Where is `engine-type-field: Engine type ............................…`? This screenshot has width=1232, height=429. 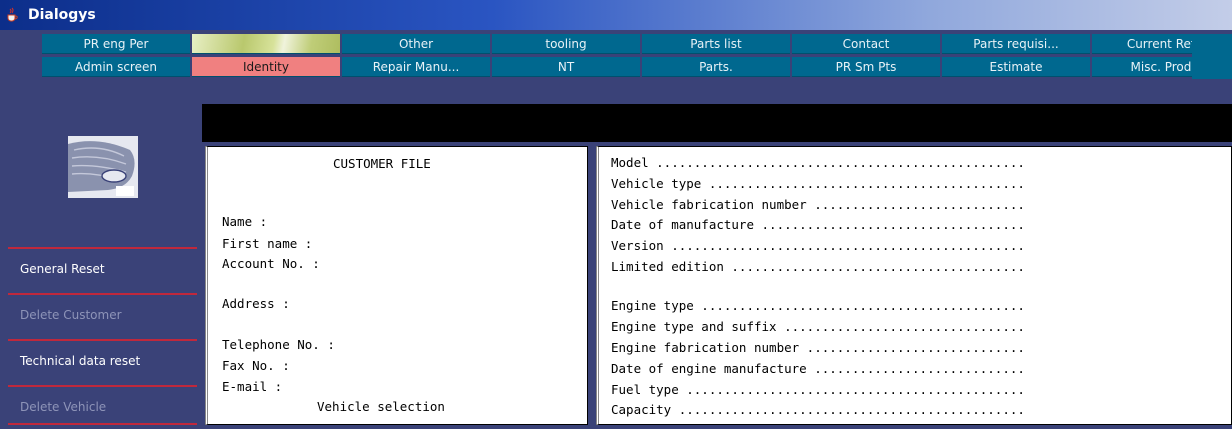
engine-type-field: Engine type ............................… is located at coordinates (818, 305).